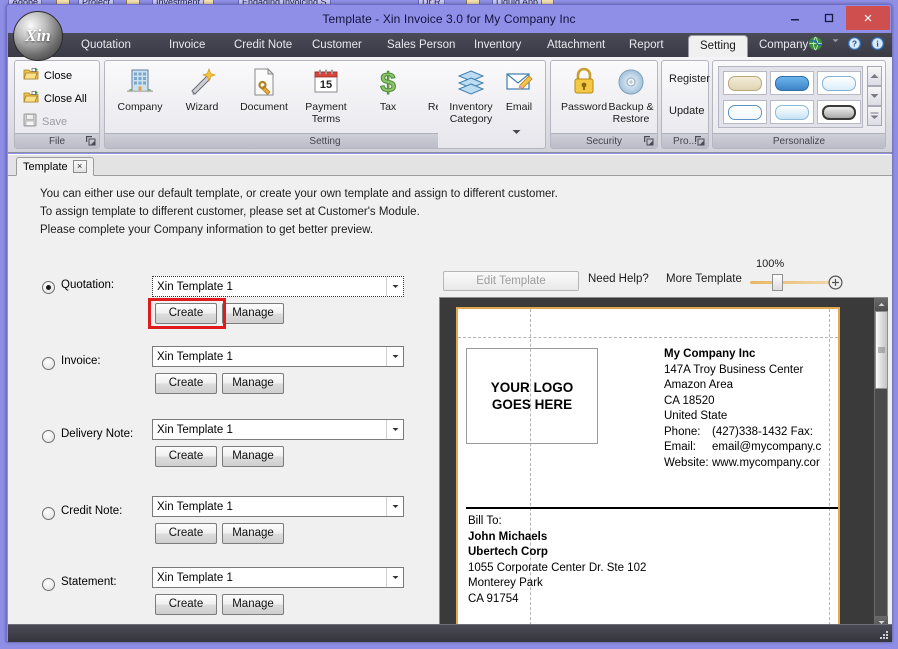 The width and height of the screenshot is (898, 649). What do you see at coordinates (519, 99) in the screenshot?
I see `ribbon-button-email: Email` at bounding box center [519, 99].